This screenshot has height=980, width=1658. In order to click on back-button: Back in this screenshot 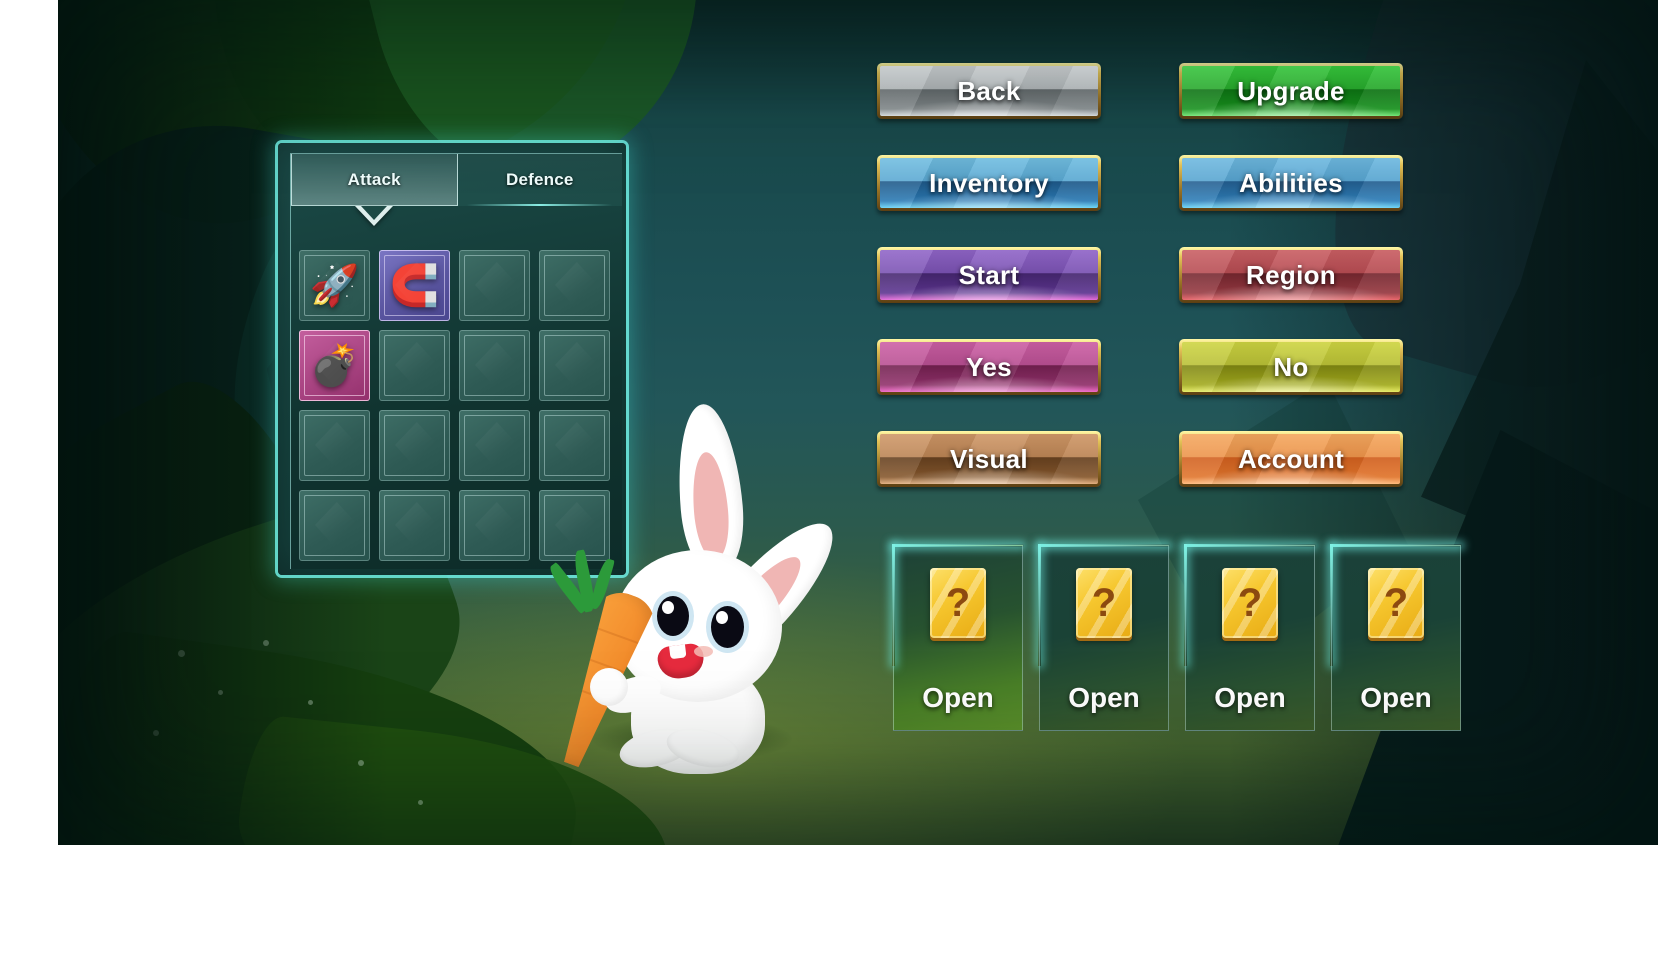, I will do `click(989, 91)`.